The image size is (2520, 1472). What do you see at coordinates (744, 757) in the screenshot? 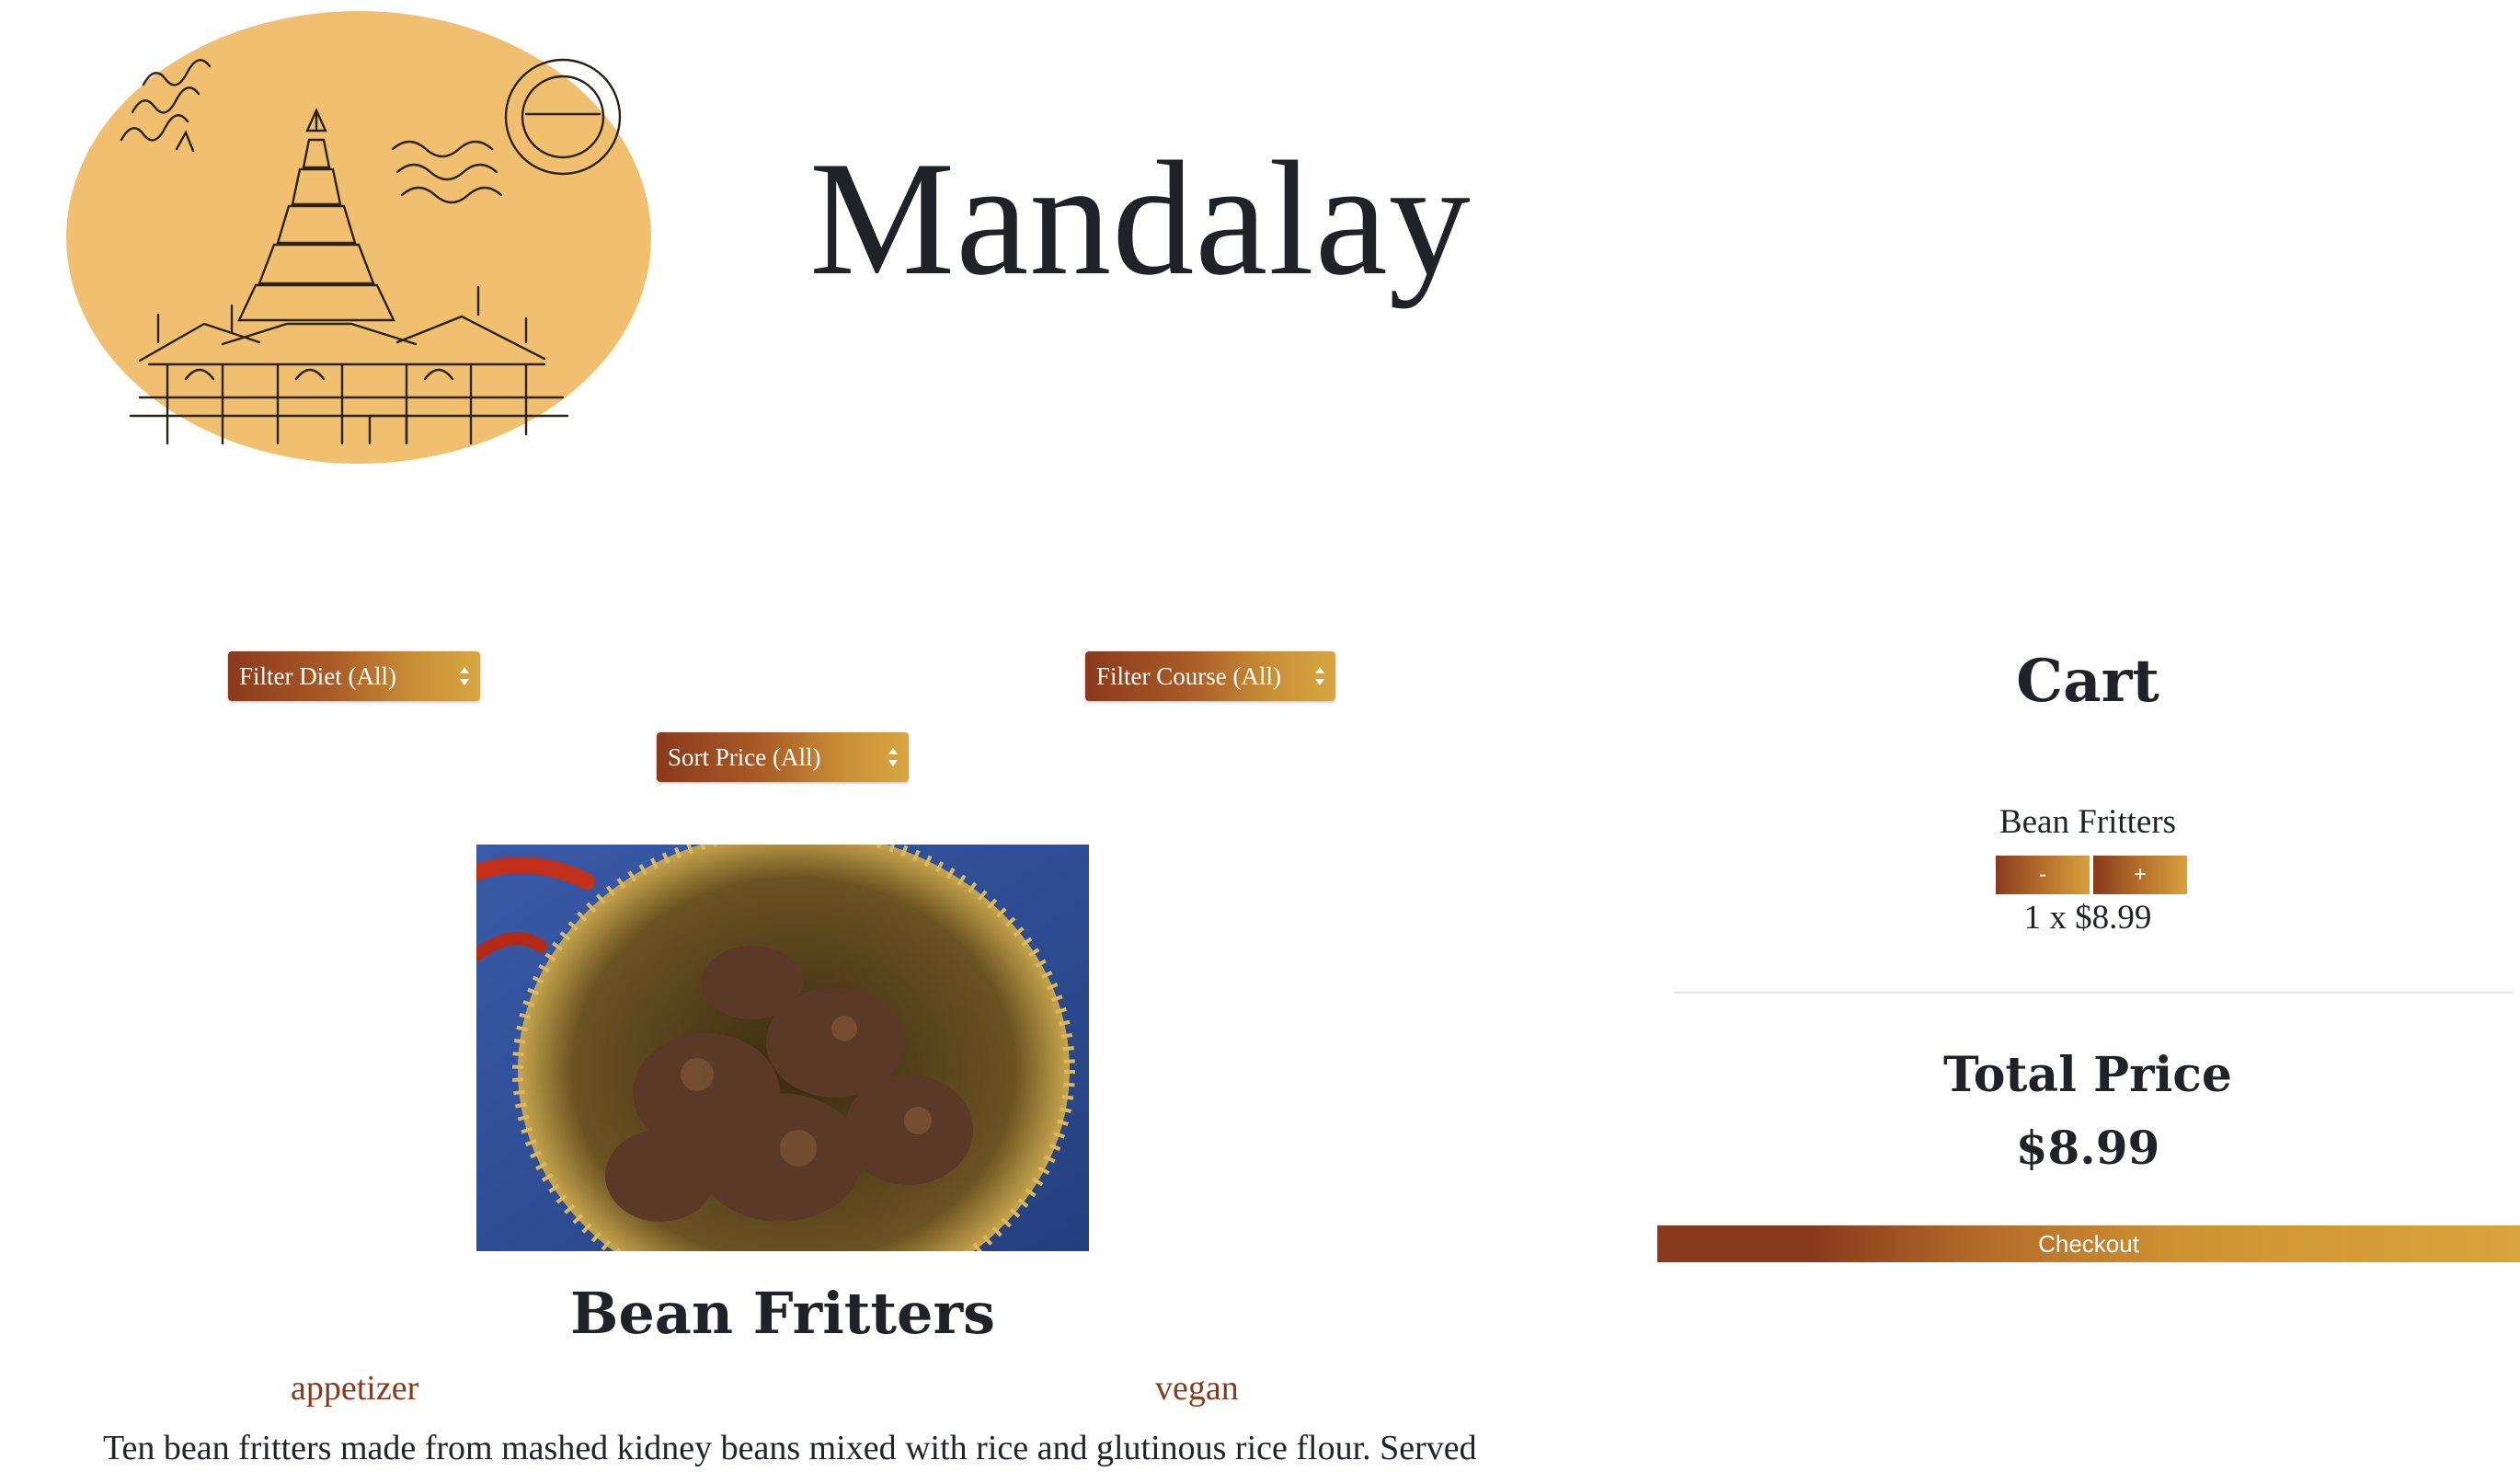
I see `sort-price-label: Sort Price (All)` at bounding box center [744, 757].